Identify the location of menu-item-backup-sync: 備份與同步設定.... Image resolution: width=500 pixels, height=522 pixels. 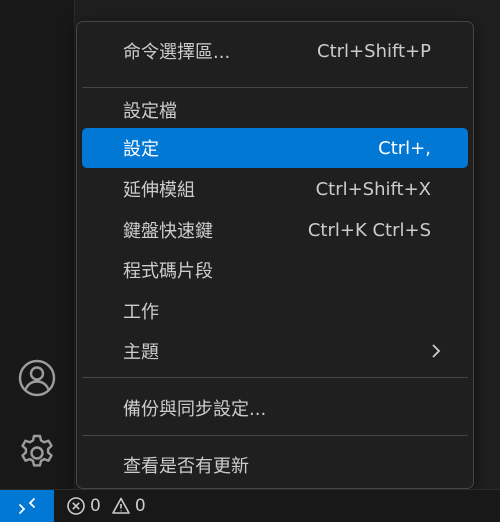
(275, 408).